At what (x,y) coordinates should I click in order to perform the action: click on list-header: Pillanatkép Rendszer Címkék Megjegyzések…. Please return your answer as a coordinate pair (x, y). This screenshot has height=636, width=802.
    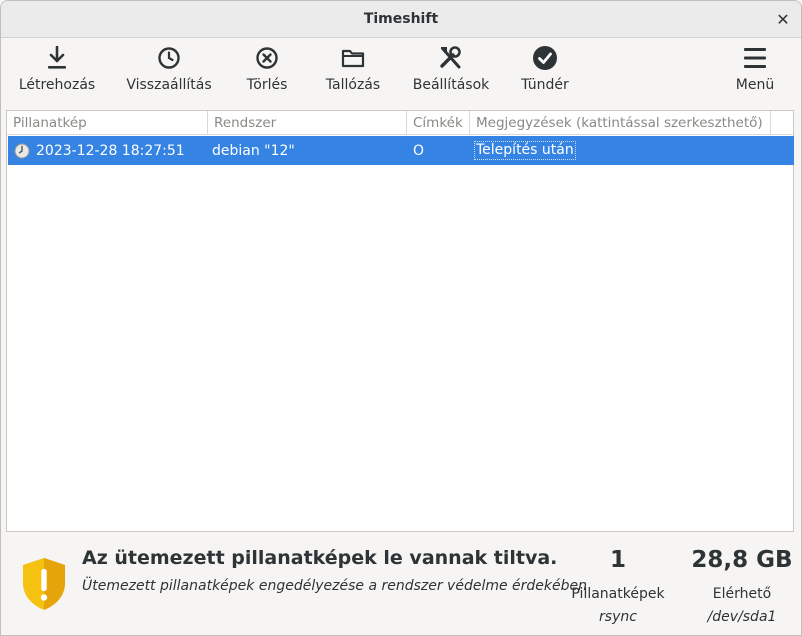
    Looking at the image, I should click on (400, 123).